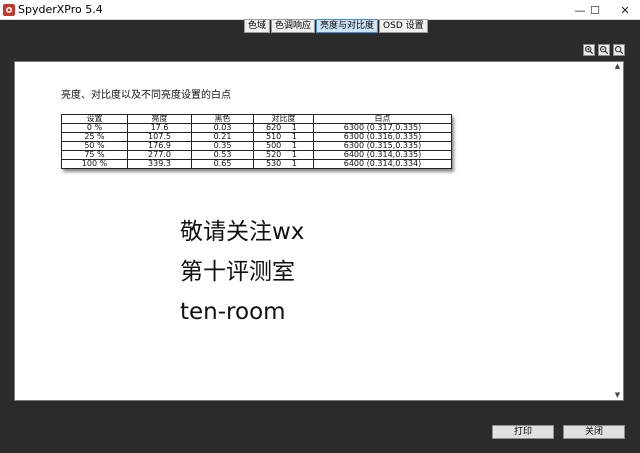 The image size is (640, 453). Describe the element at coordinates (274, 154) in the screenshot. I see `contrast-value: 520` at that location.